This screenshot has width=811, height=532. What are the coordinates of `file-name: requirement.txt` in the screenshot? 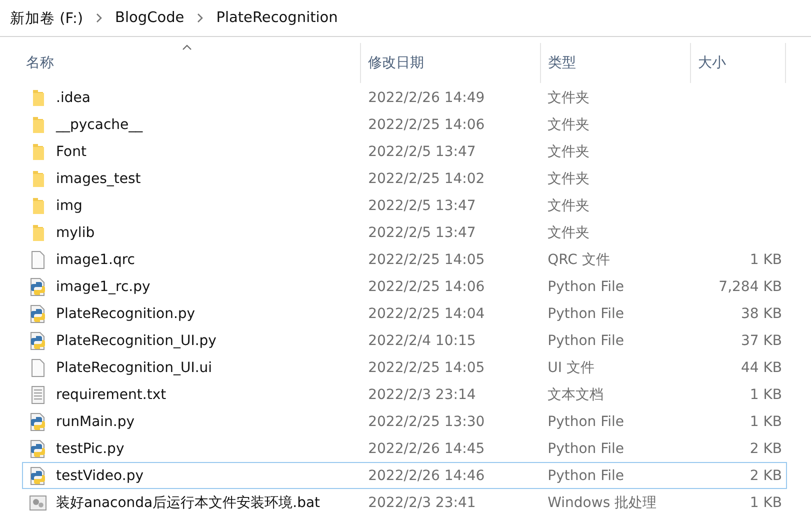 It's located at (111, 394).